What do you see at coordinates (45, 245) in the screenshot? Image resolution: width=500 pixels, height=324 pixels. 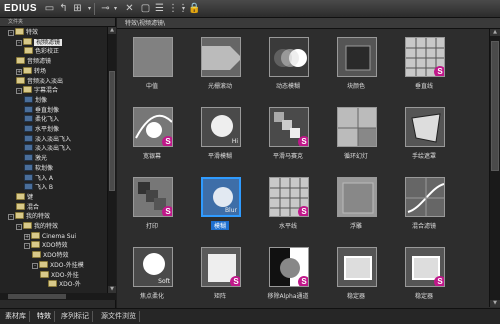 I see `tree-item: - XDO特效` at bounding box center [45, 245].